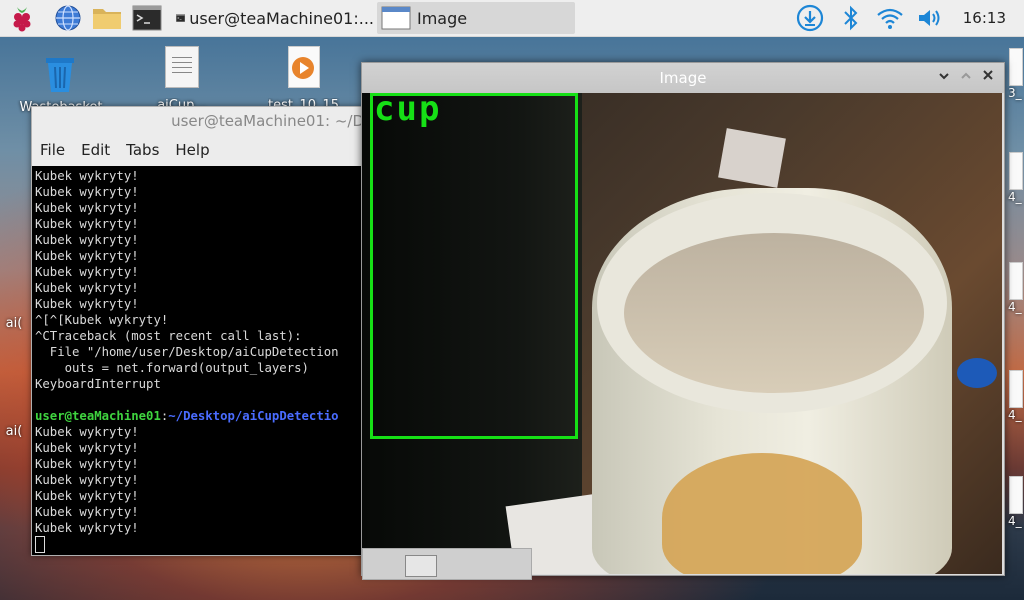  What do you see at coordinates (988, 75) in the screenshot?
I see `close-icon` at bounding box center [988, 75].